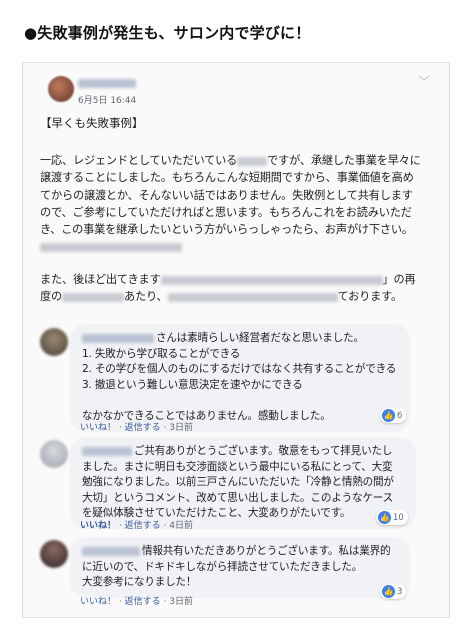 This screenshot has height=628, width=472. Describe the element at coordinates (139, 582) in the screenshot. I see `comment-line: 大変参考になりました！` at that location.